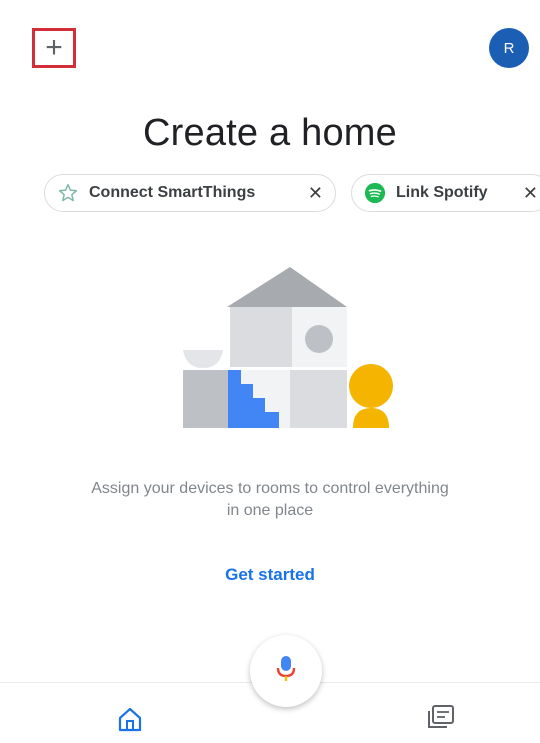 The image size is (540, 743). Describe the element at coordinates (288, 347) in the screenshot. I see `home-illustration` at that location.